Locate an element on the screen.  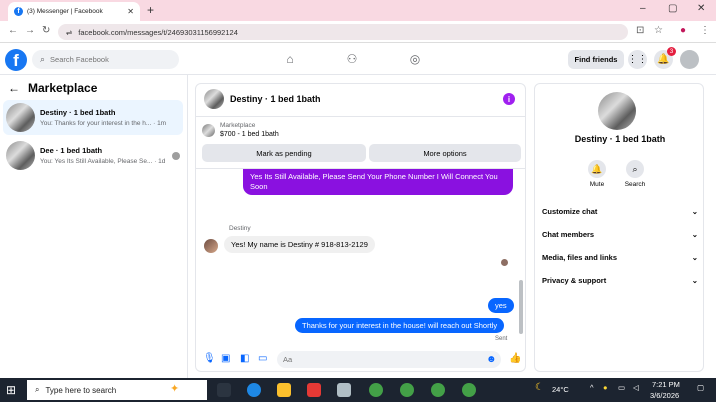
sender-label: Destiny is located at coordinates (240, 228).